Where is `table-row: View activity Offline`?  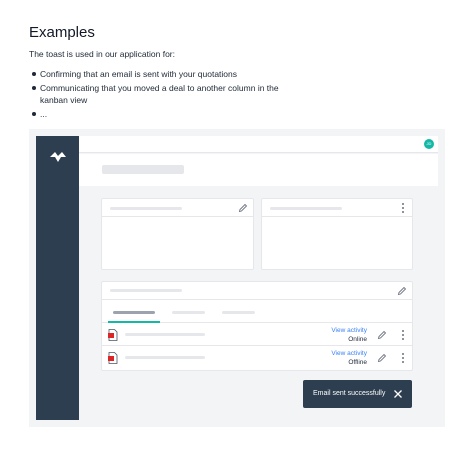 table-row: View activity Offline is located at coordinates (257, 358).